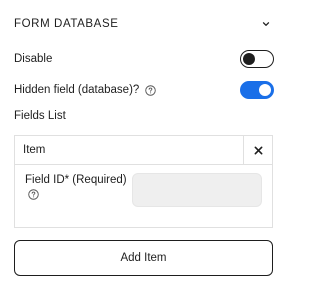 The height and width of the screenshot is (300, 320). I want to click on item-title: Item, so click(34, 150).